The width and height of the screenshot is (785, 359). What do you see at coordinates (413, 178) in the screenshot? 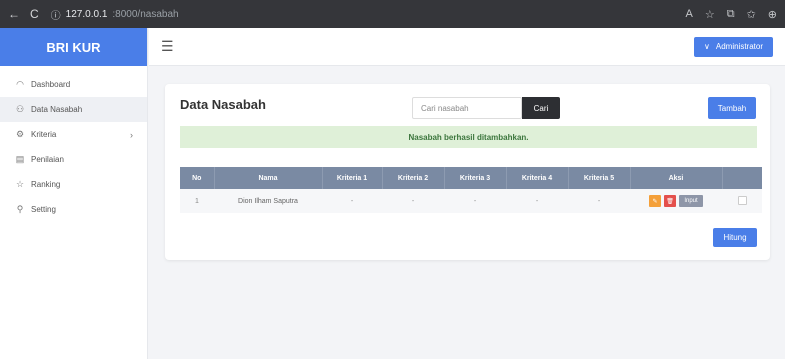
I see `column-header-kriteria-2: Kriteria 2` at bounding box center [413, 178].